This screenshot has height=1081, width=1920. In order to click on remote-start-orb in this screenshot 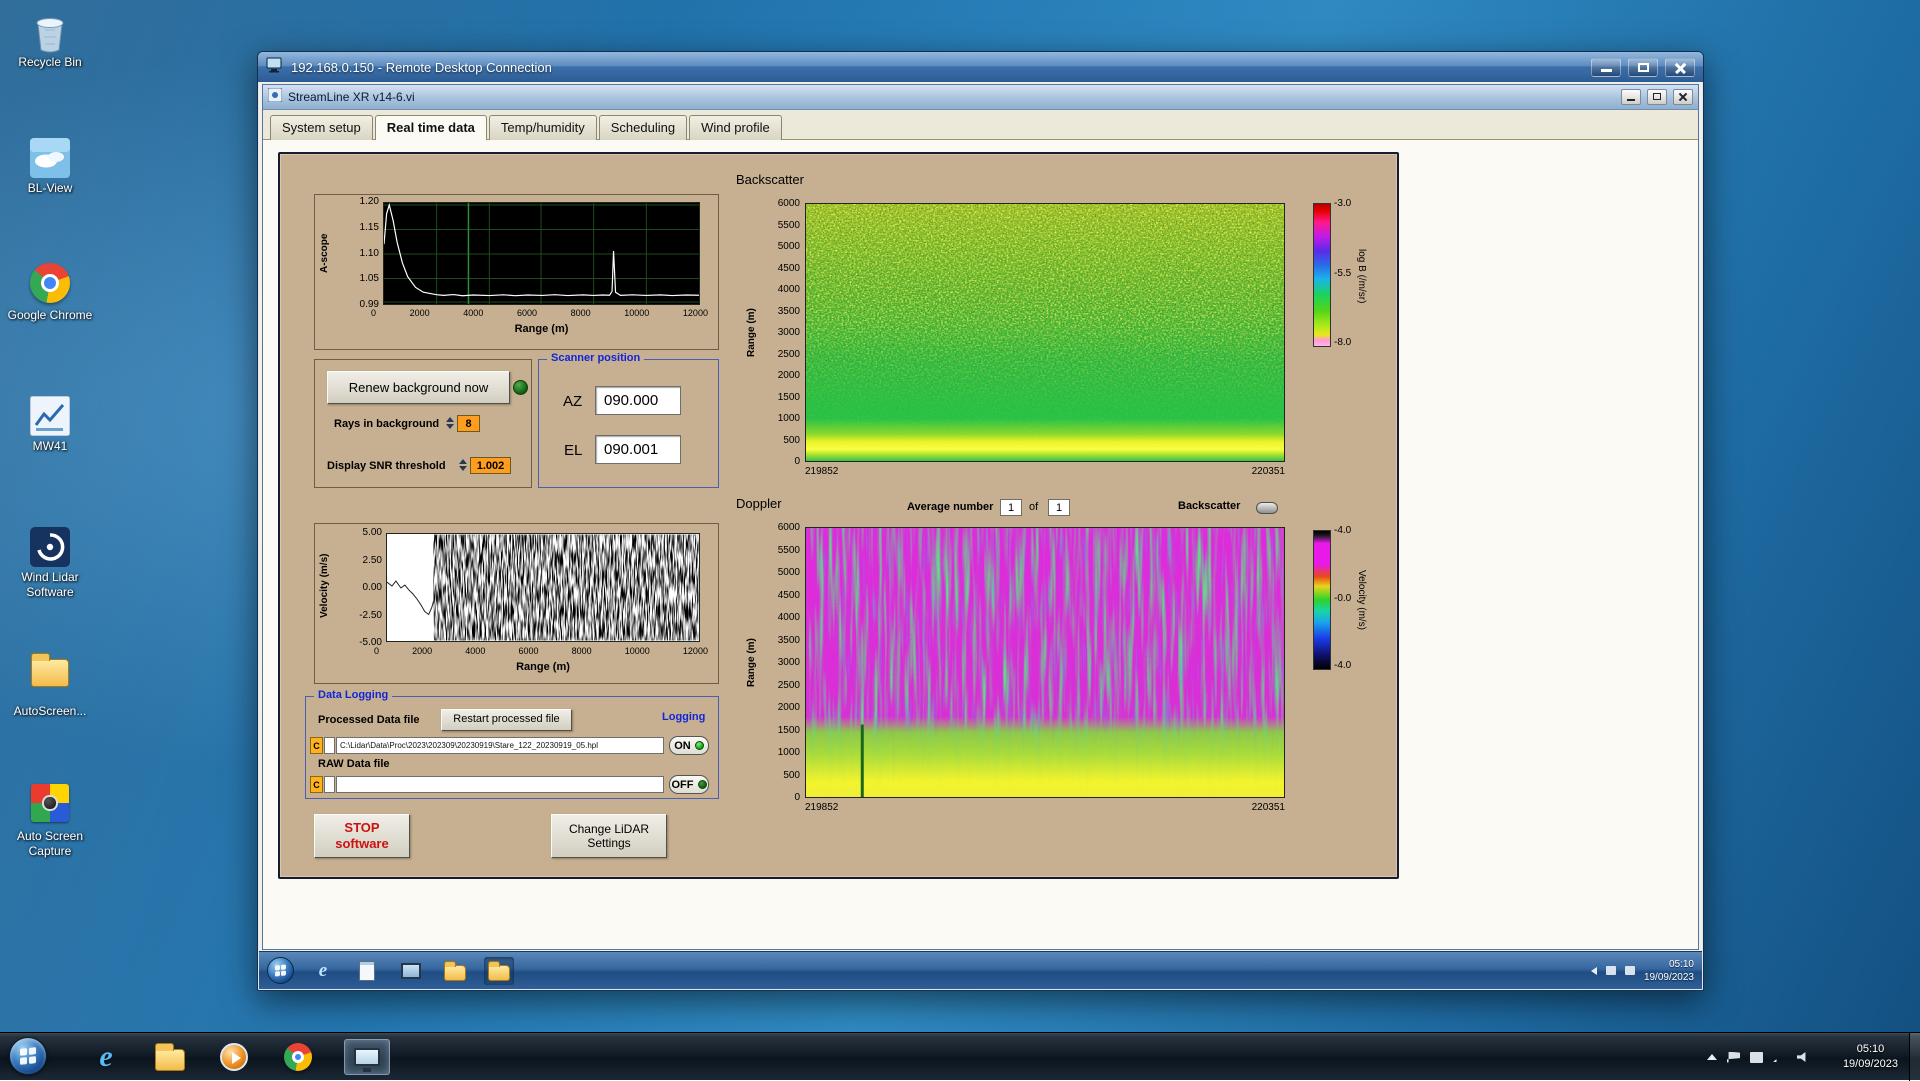, I will do `click(280, 970)`.